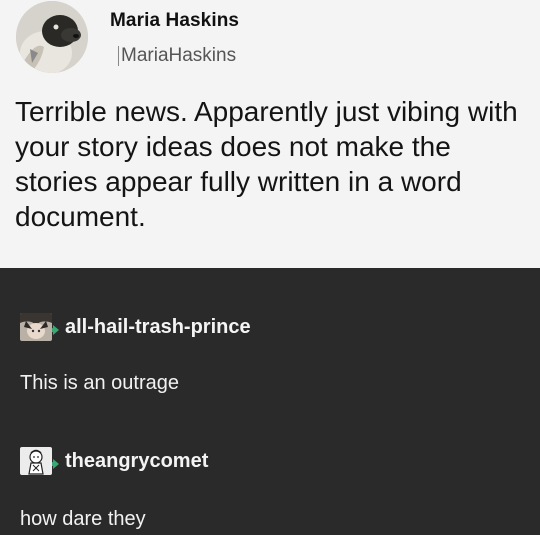  I want to click on reblog-comment: how dare they, so click(83, 519).